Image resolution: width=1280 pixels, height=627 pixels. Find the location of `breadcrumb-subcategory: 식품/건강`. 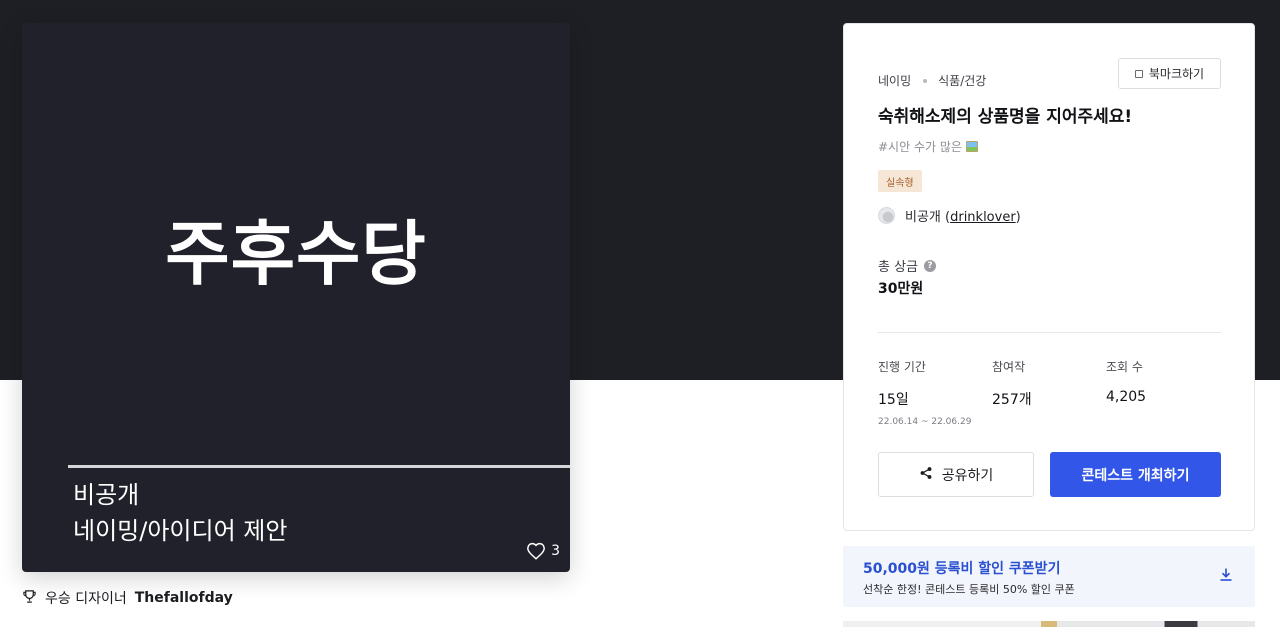

breadcrumb-subcategory: 식품/건강 is located at coordinates (962, 80).